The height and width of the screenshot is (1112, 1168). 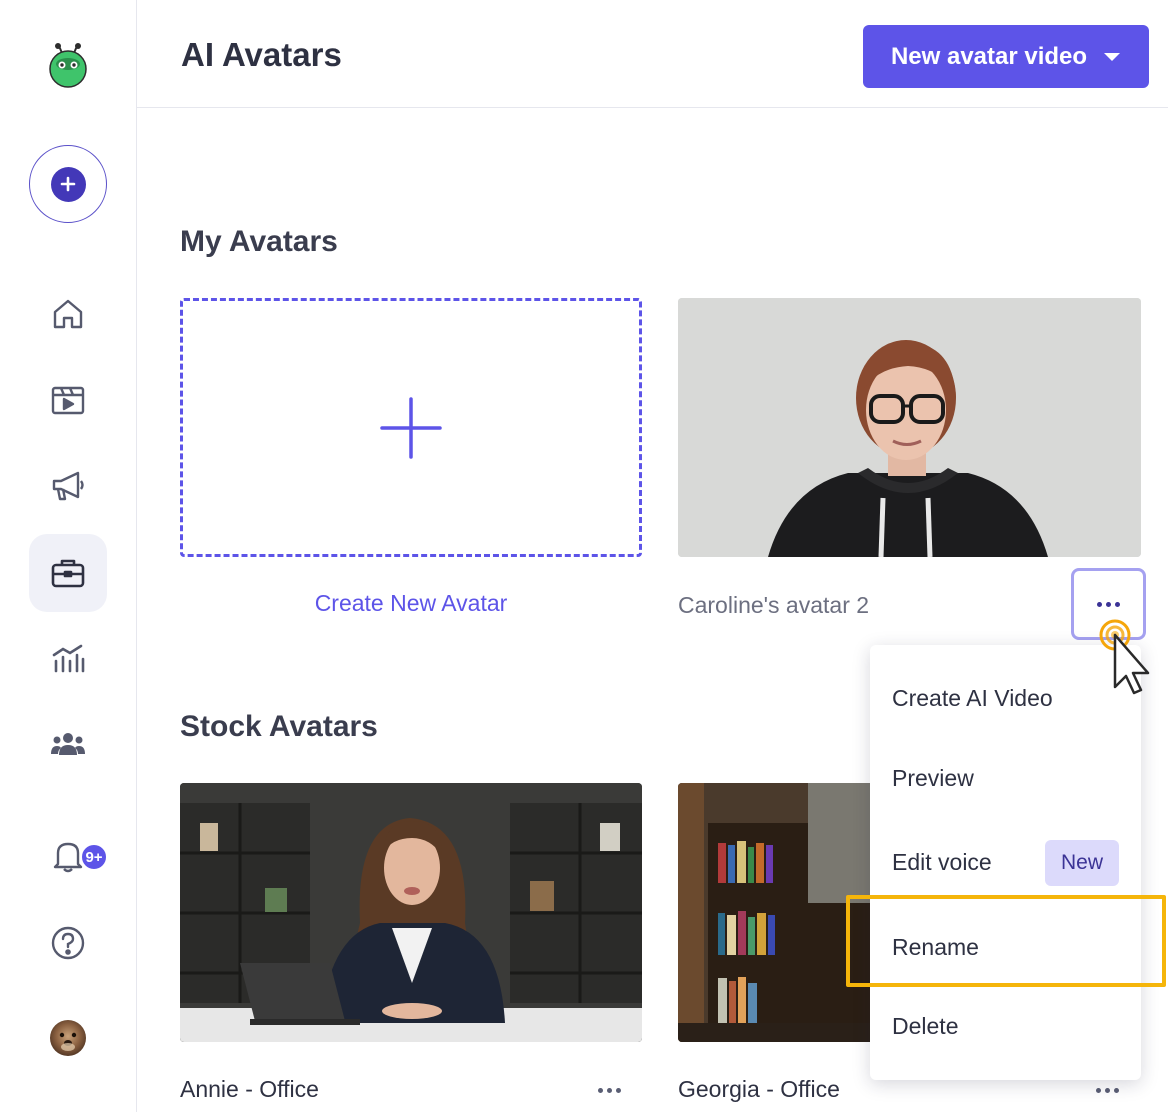 I want to click on sidebar-item-business, so click(x=68, y=573).